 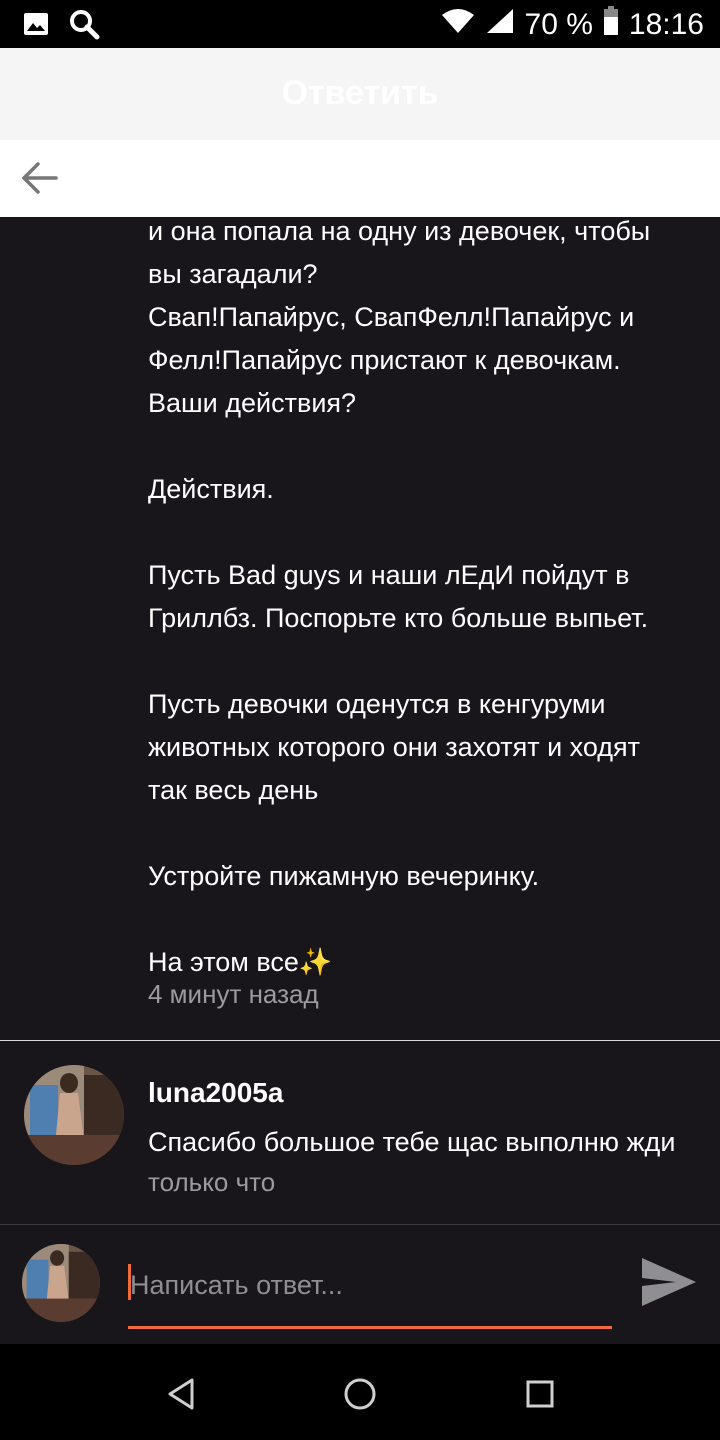 I want to click on send-button, so click(x=669, y=1282).